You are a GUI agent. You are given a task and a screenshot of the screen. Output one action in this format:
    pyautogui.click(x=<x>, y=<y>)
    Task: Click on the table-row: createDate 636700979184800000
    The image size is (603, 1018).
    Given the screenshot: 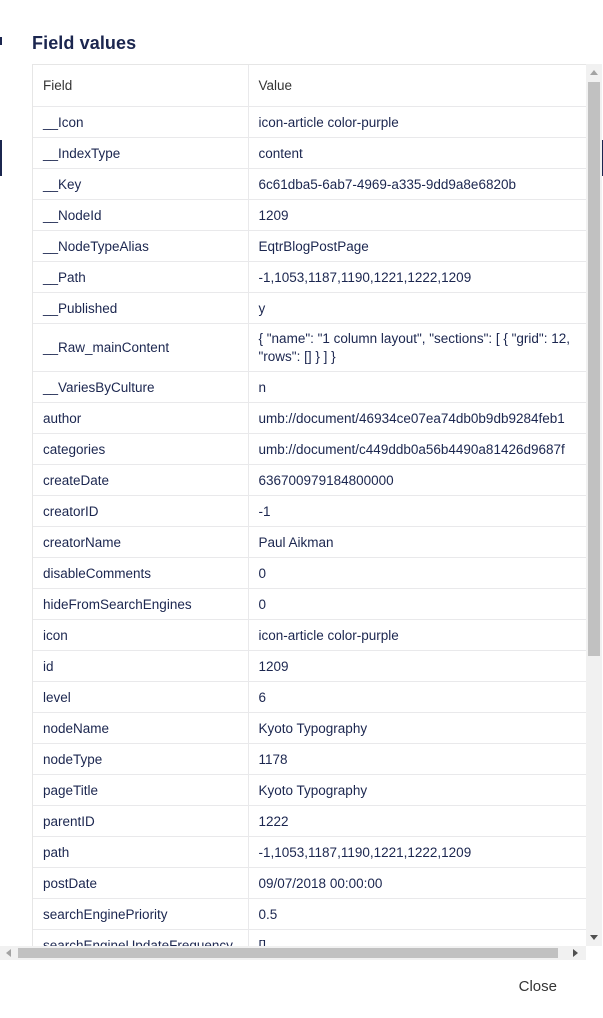 What is the action you would take?
    pyautogui.click(x=310, y=480)
    